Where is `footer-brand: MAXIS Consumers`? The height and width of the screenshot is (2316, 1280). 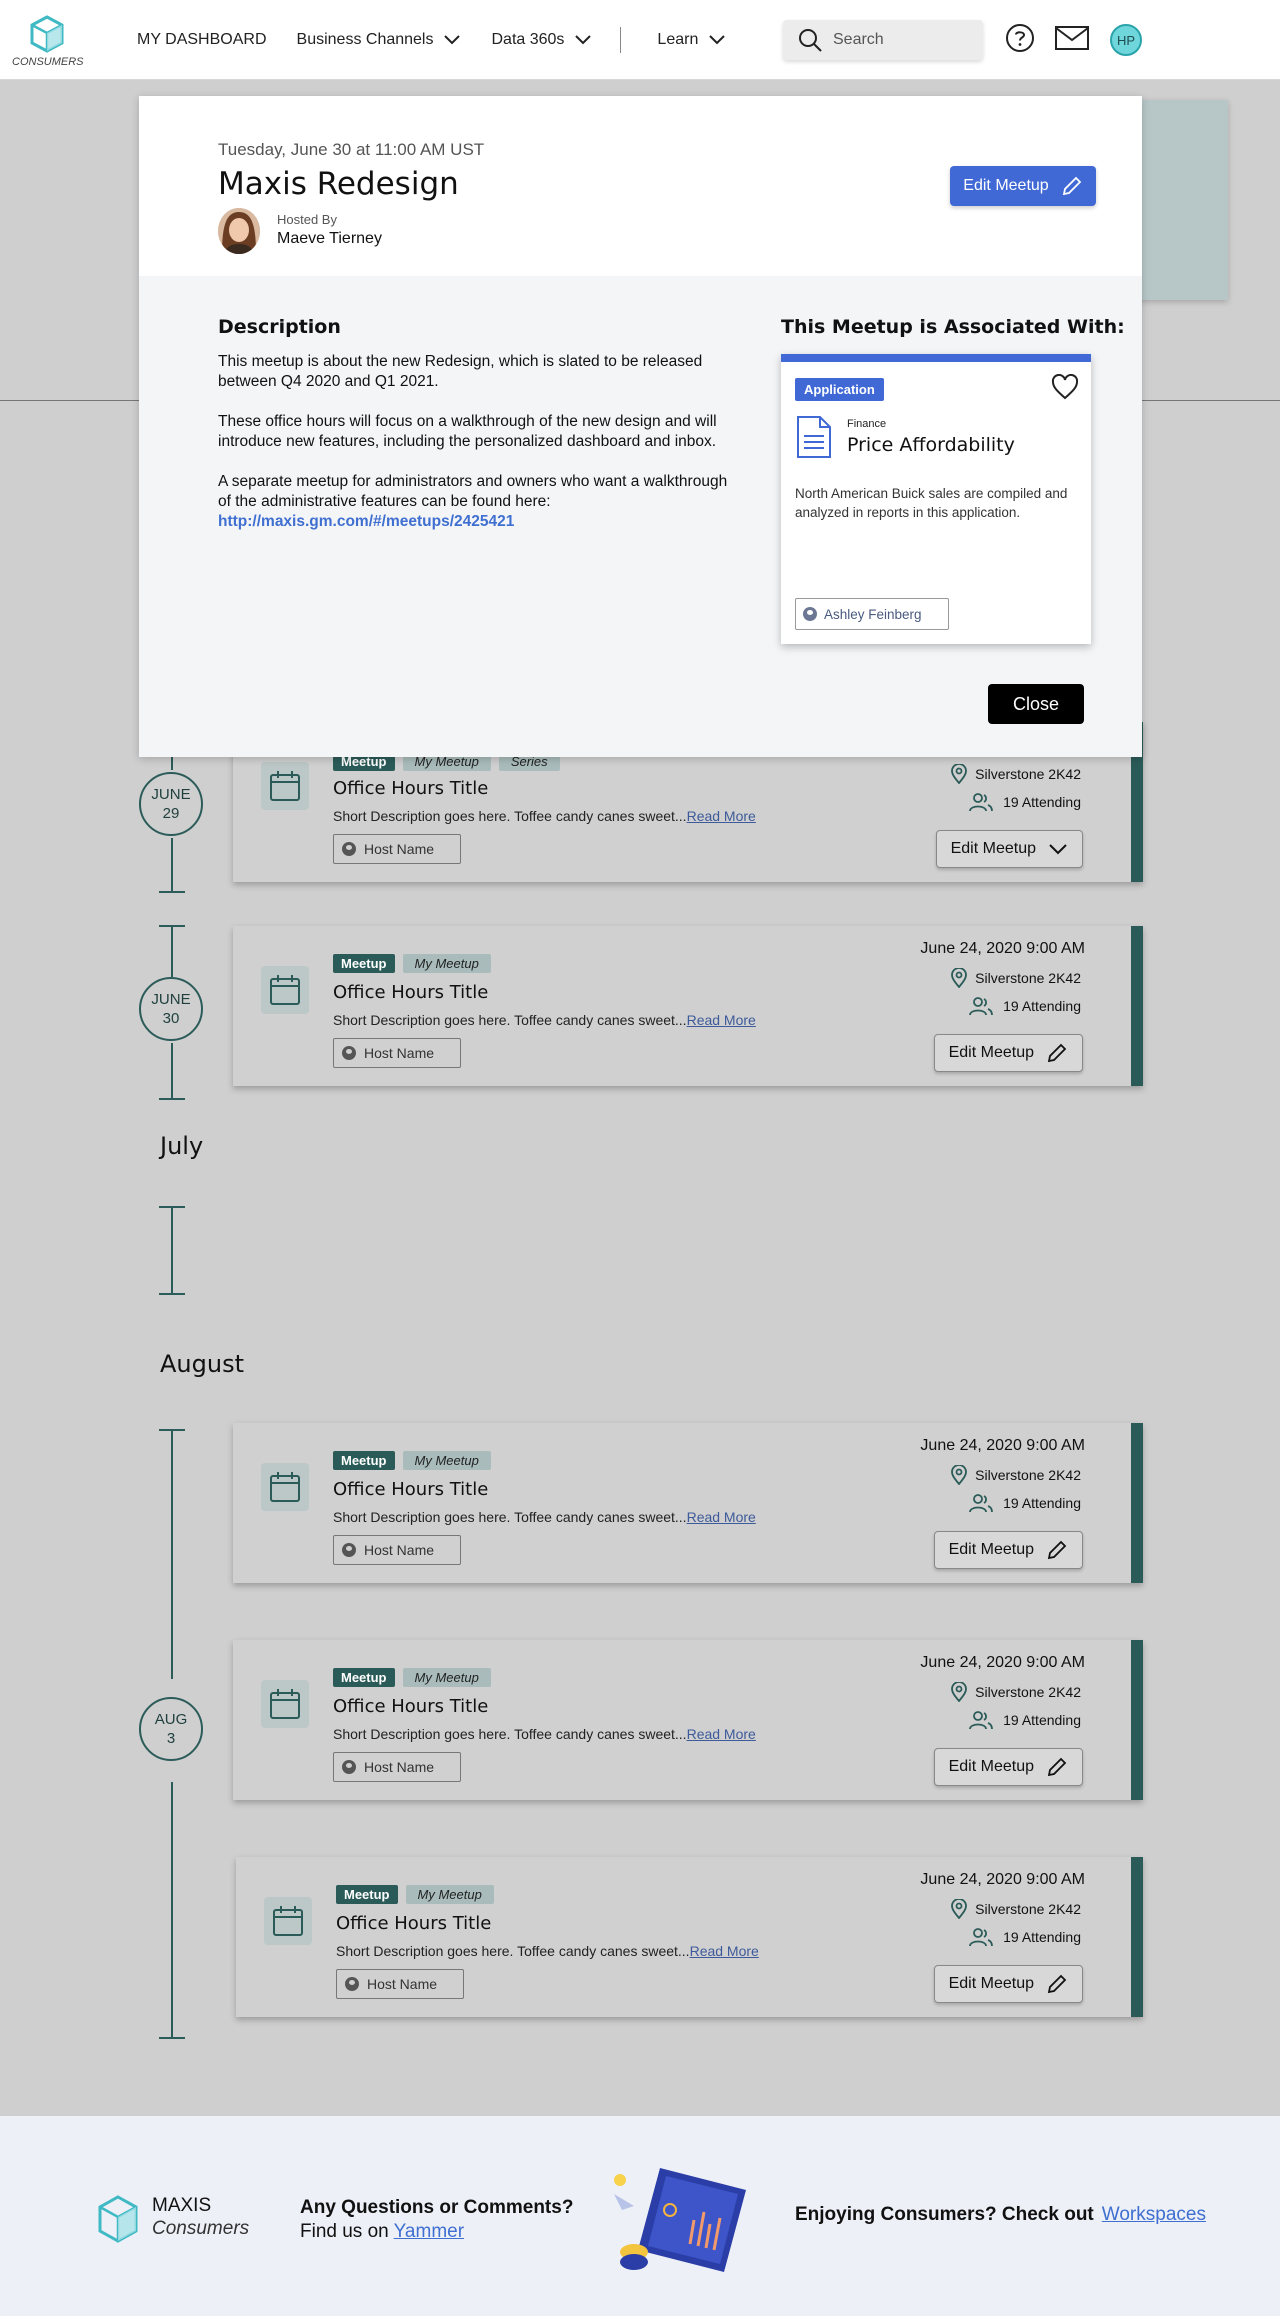 footer-brand: MAXIS Consumers is located at coordinates (200, 2217).